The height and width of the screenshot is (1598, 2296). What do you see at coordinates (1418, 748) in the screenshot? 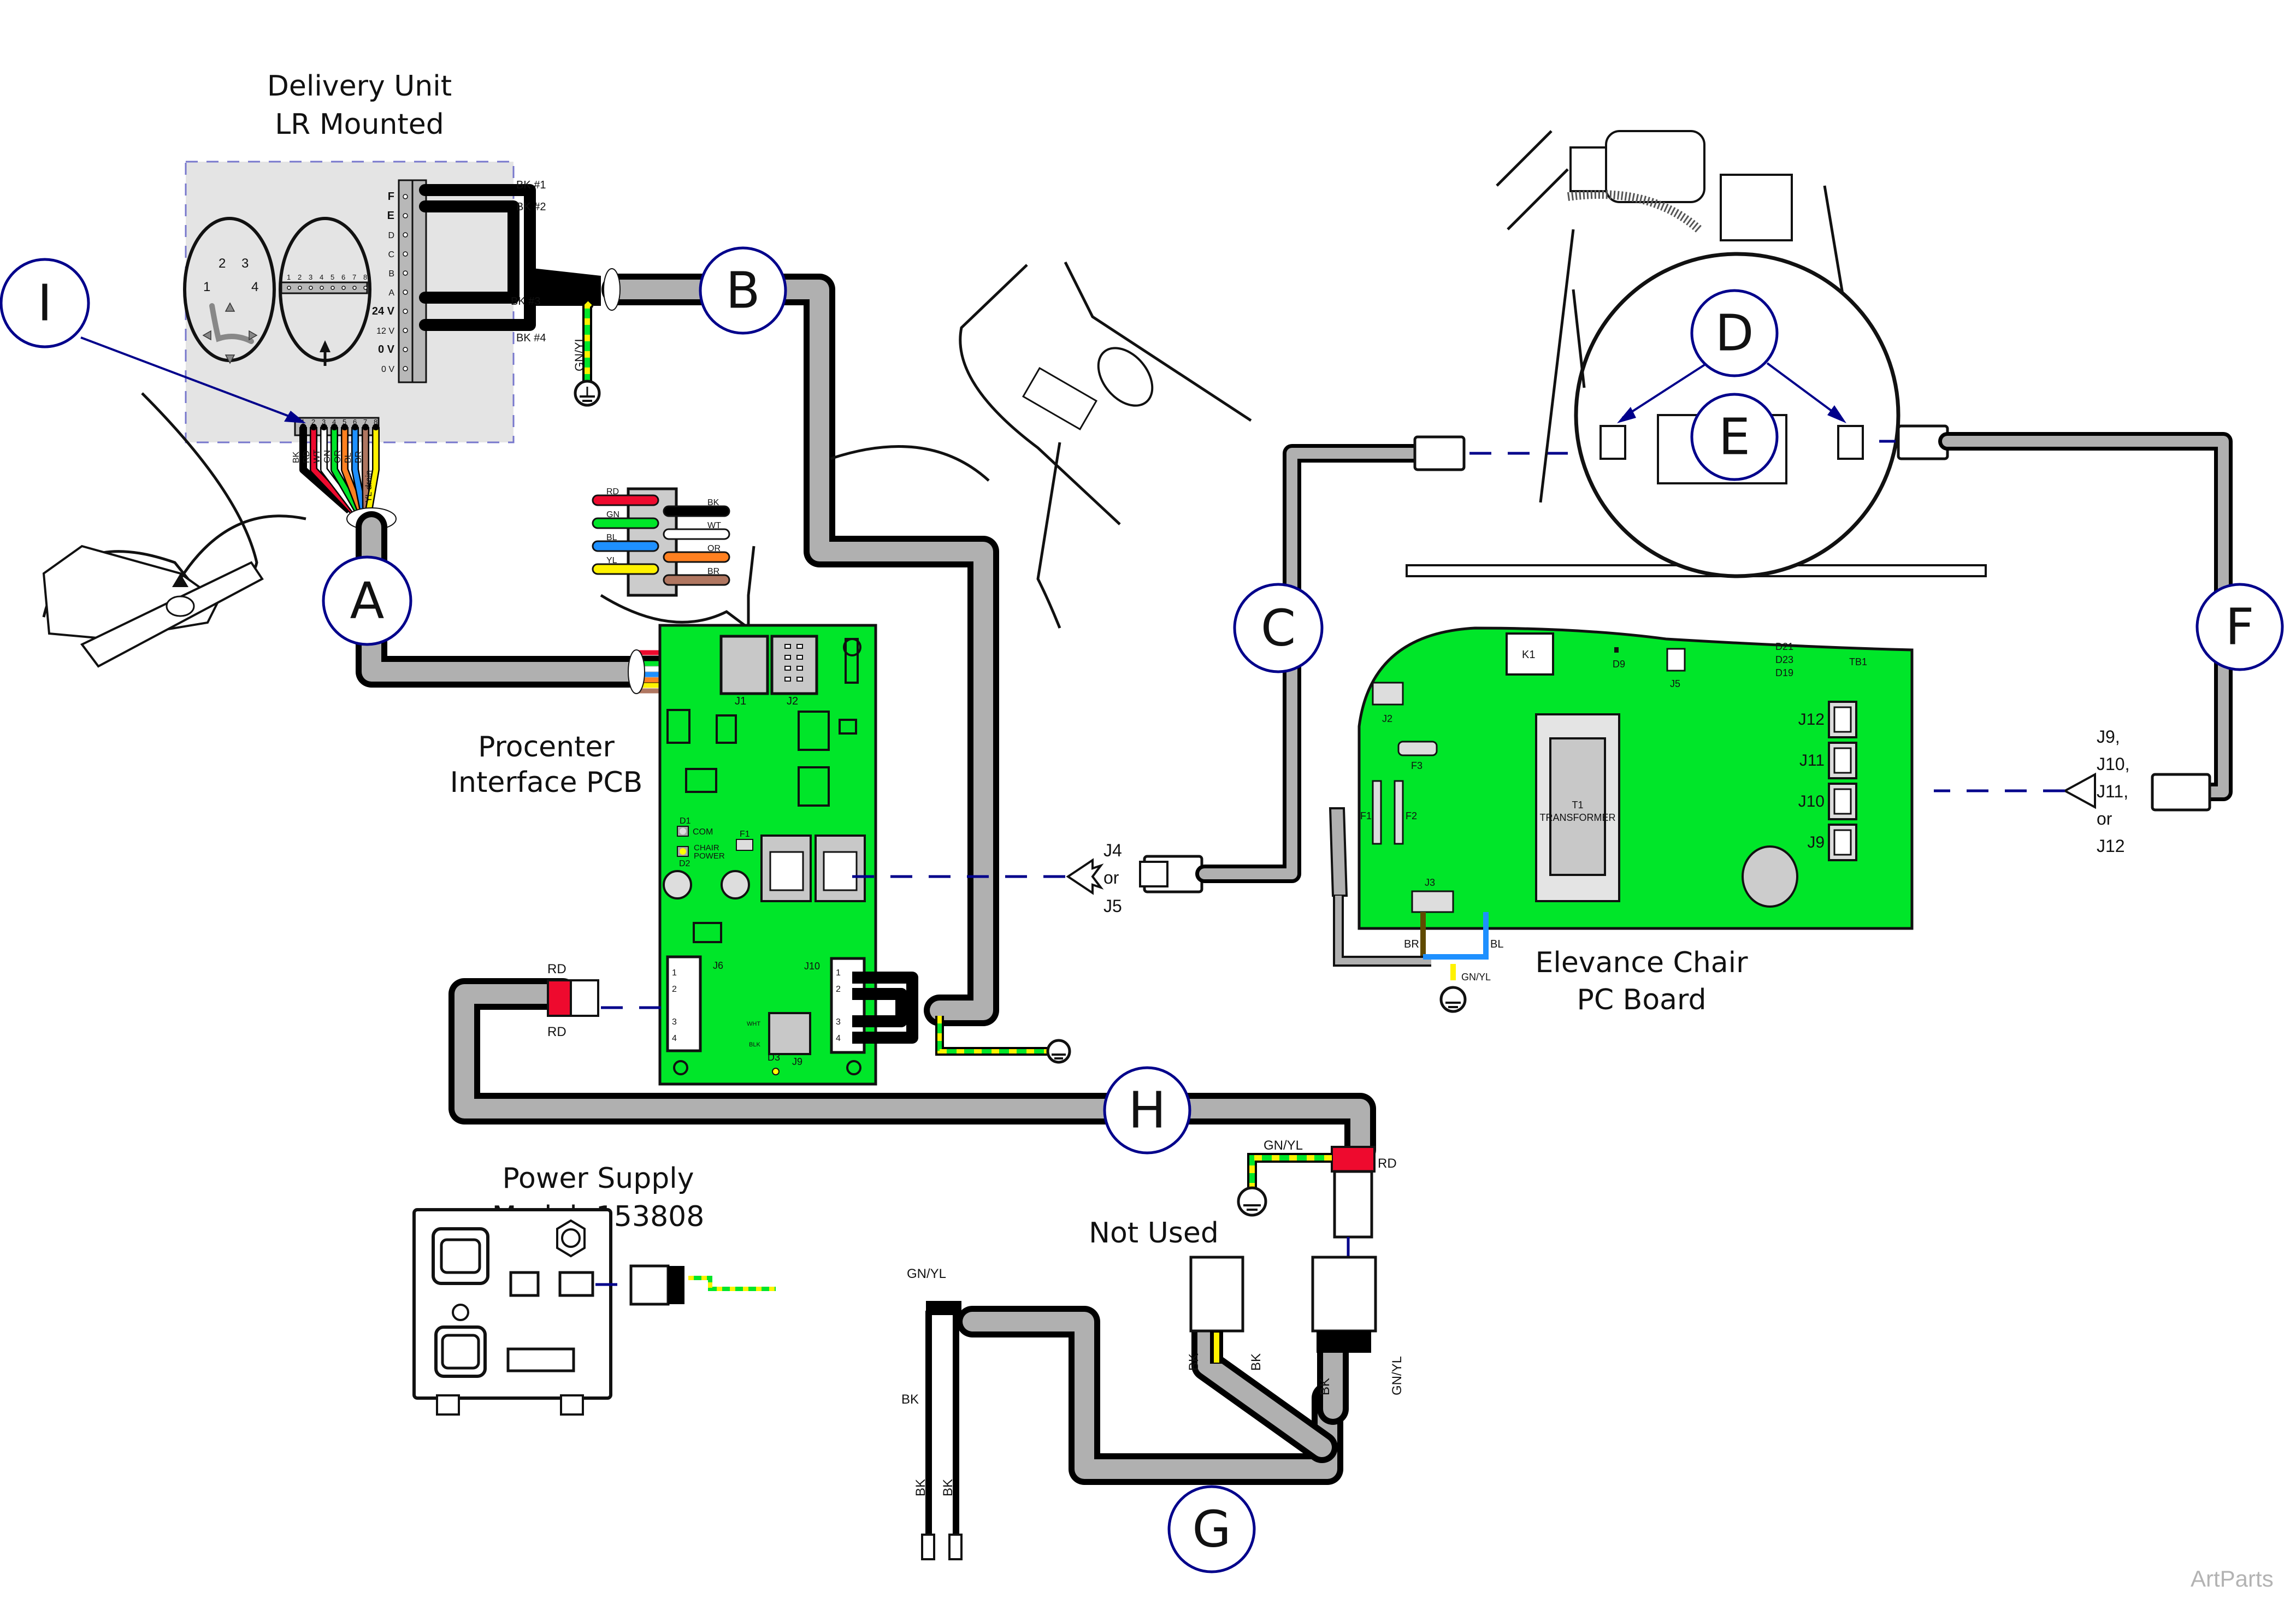
I see `f3-fuse` at bounding box center [1418, 748].